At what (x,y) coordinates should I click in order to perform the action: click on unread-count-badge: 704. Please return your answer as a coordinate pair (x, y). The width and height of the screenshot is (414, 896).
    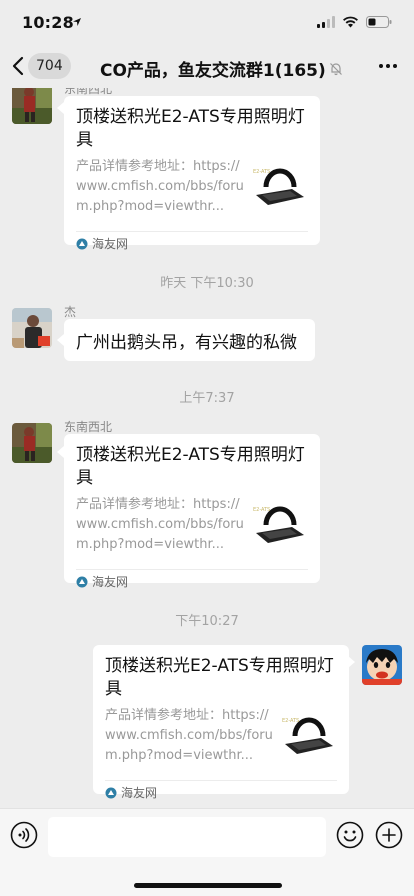
    Looking at the image, I should click on (49, 66).